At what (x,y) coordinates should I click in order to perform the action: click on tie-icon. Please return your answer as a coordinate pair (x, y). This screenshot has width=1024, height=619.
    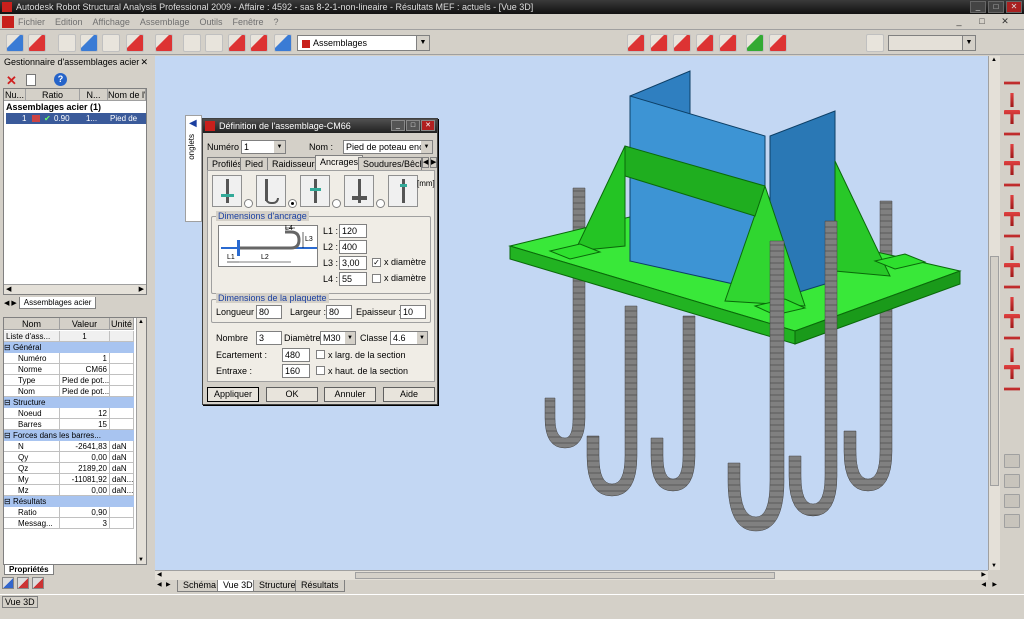
    Looking at the image, I should click on (1012, 389).